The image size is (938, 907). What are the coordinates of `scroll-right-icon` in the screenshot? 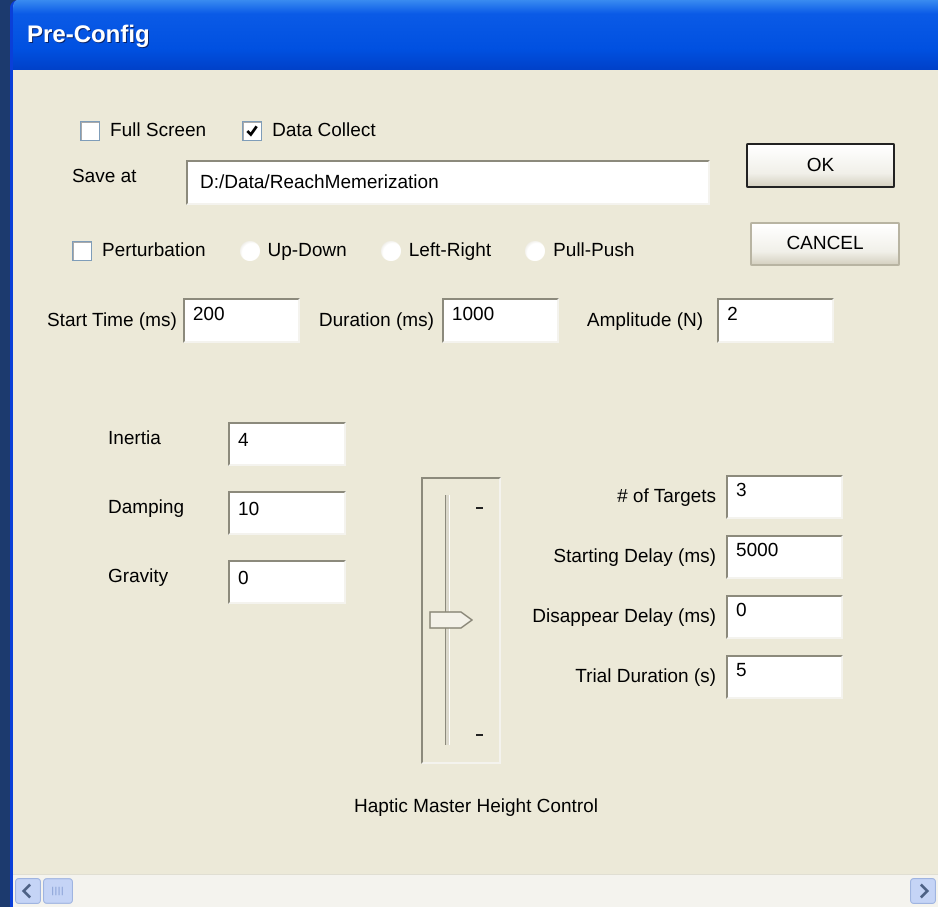 It's located at (923, 891).